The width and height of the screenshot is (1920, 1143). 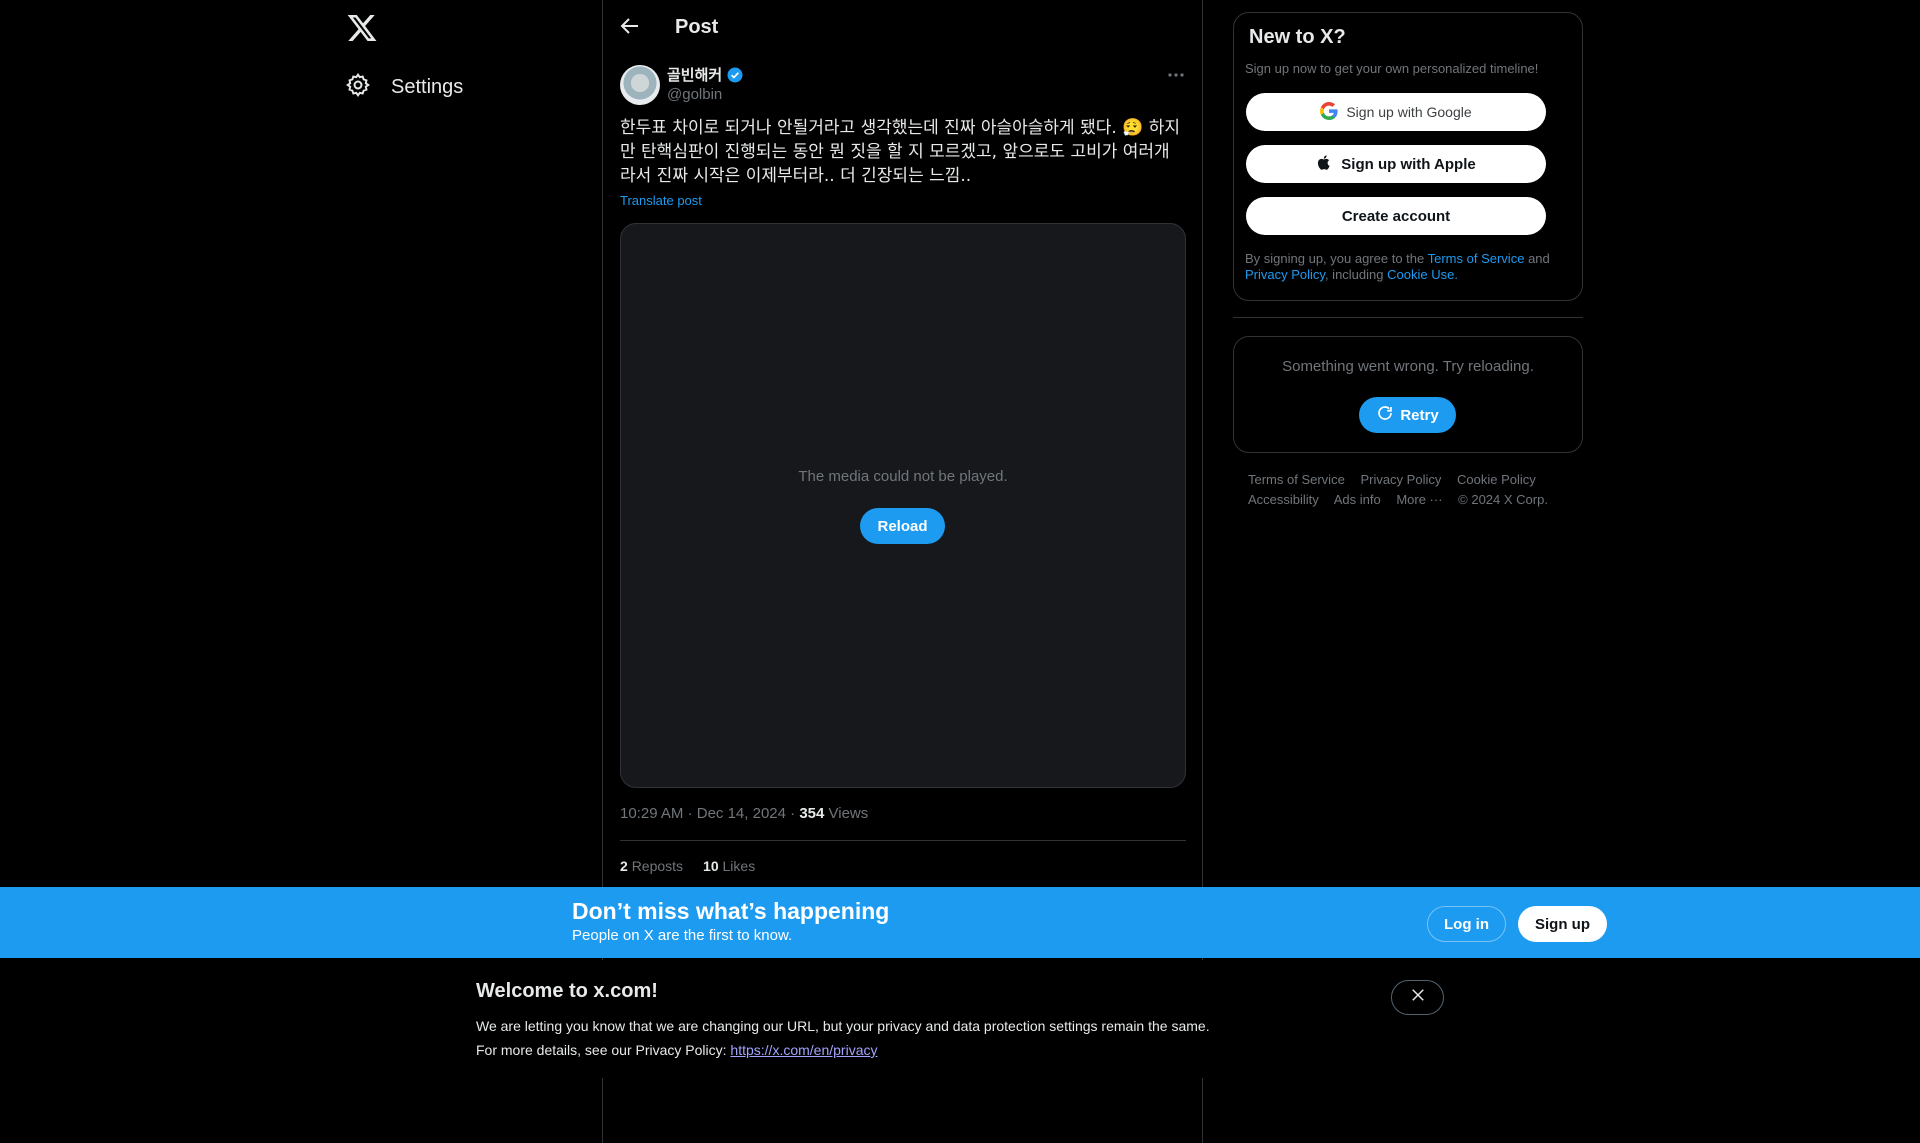 I want to click on footer-more-link: More ···, so click(x=1419, y=499).